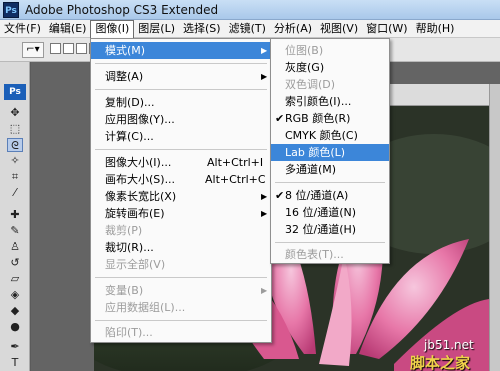 Image resolution: width=500 pixels, height=371 pixels. What do you see at coordinates (15, 363) in the screenshot?
I see `type-tool-icon: T` at bounding box center [15, 363].